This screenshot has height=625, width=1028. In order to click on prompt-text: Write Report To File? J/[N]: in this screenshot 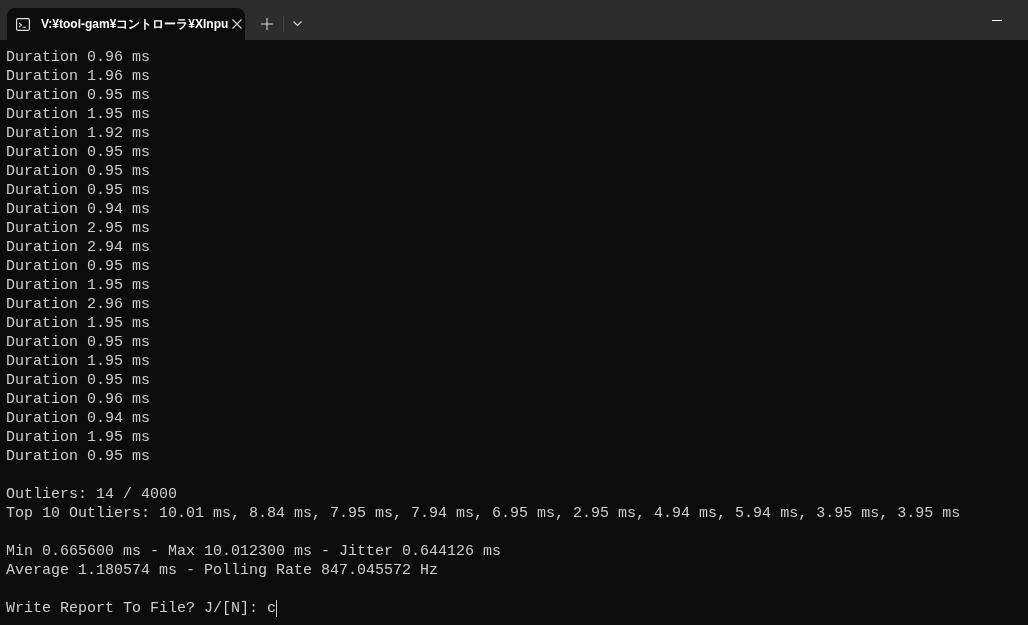, I will do `click(132, 608)`.